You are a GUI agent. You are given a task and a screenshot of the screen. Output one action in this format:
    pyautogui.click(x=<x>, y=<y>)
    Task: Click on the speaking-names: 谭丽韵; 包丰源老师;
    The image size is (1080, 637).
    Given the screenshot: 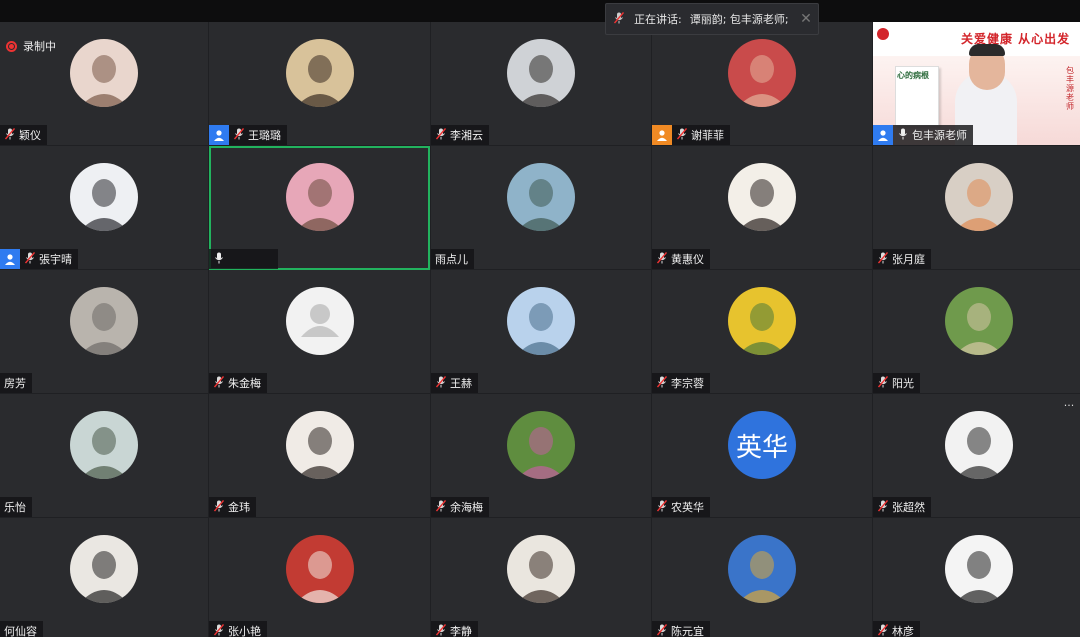 What is the action you would take?
    pyautogui.click(x=739, y=19)
    